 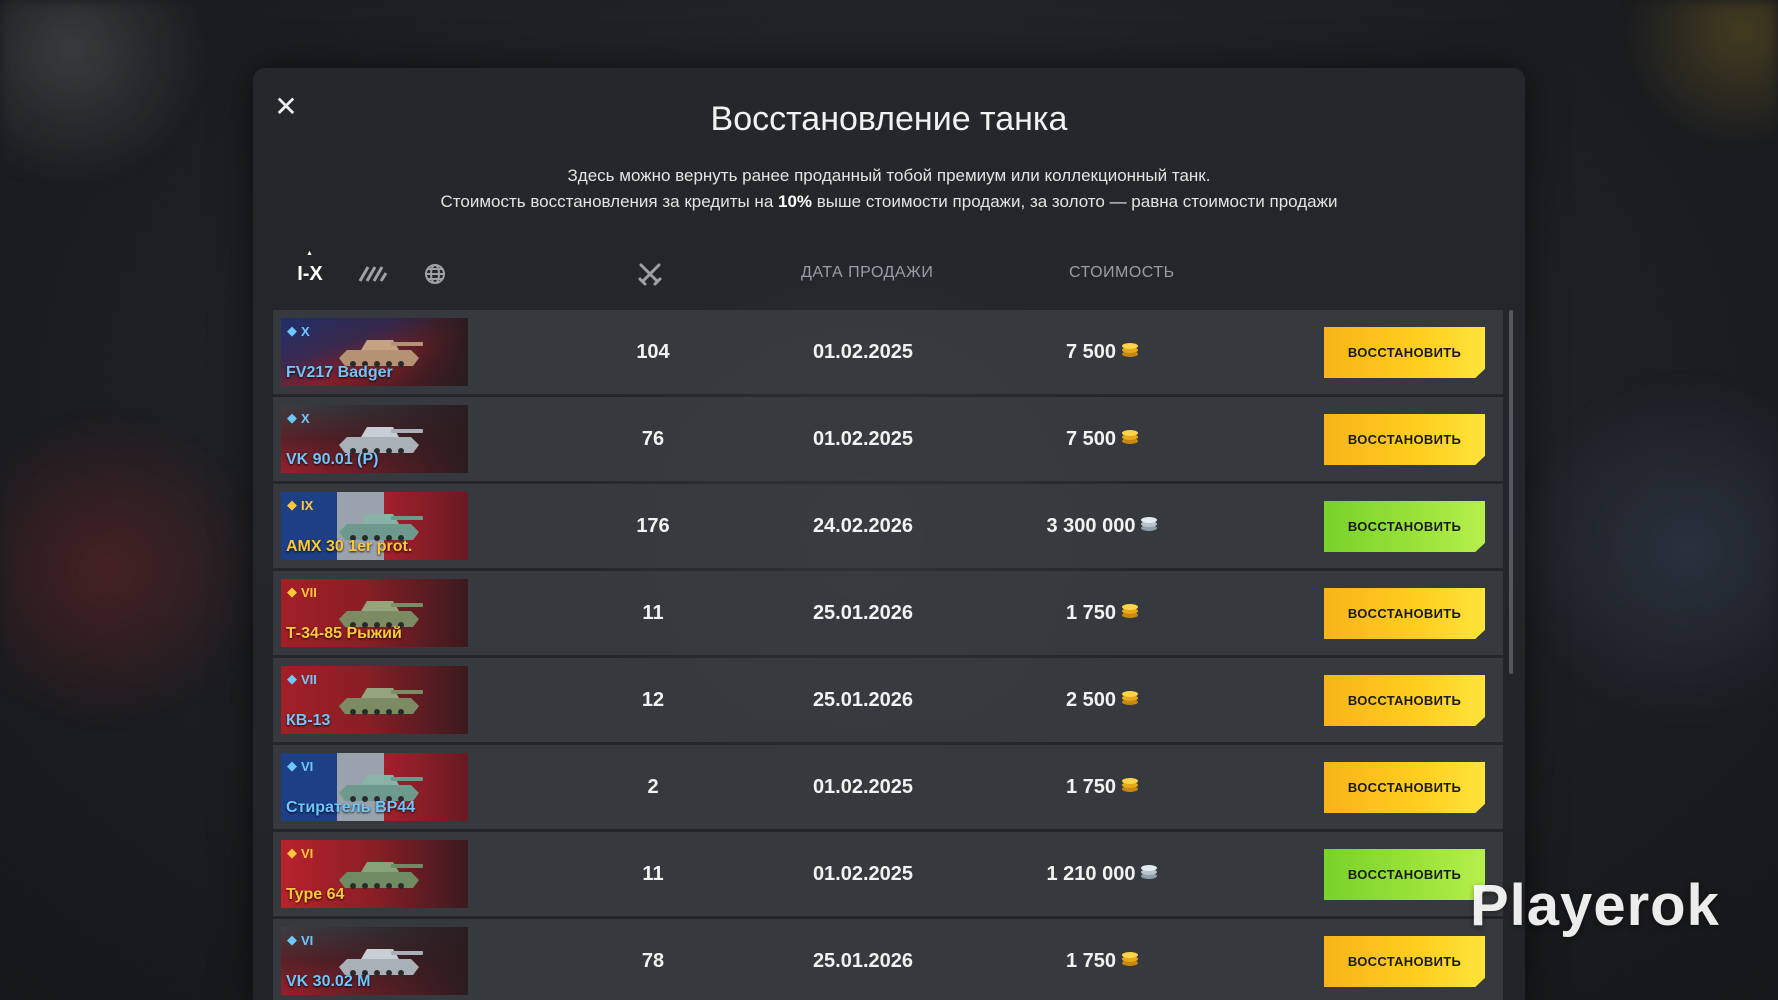 I want to click on battles-count: 78, so click(x=653, y=960).